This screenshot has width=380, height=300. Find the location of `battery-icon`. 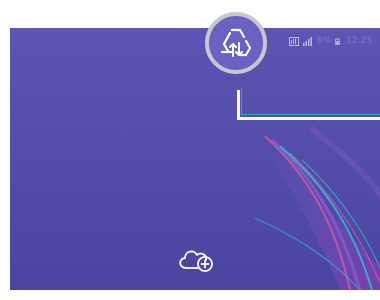

battery-icon is located at coordinates (337, 41).